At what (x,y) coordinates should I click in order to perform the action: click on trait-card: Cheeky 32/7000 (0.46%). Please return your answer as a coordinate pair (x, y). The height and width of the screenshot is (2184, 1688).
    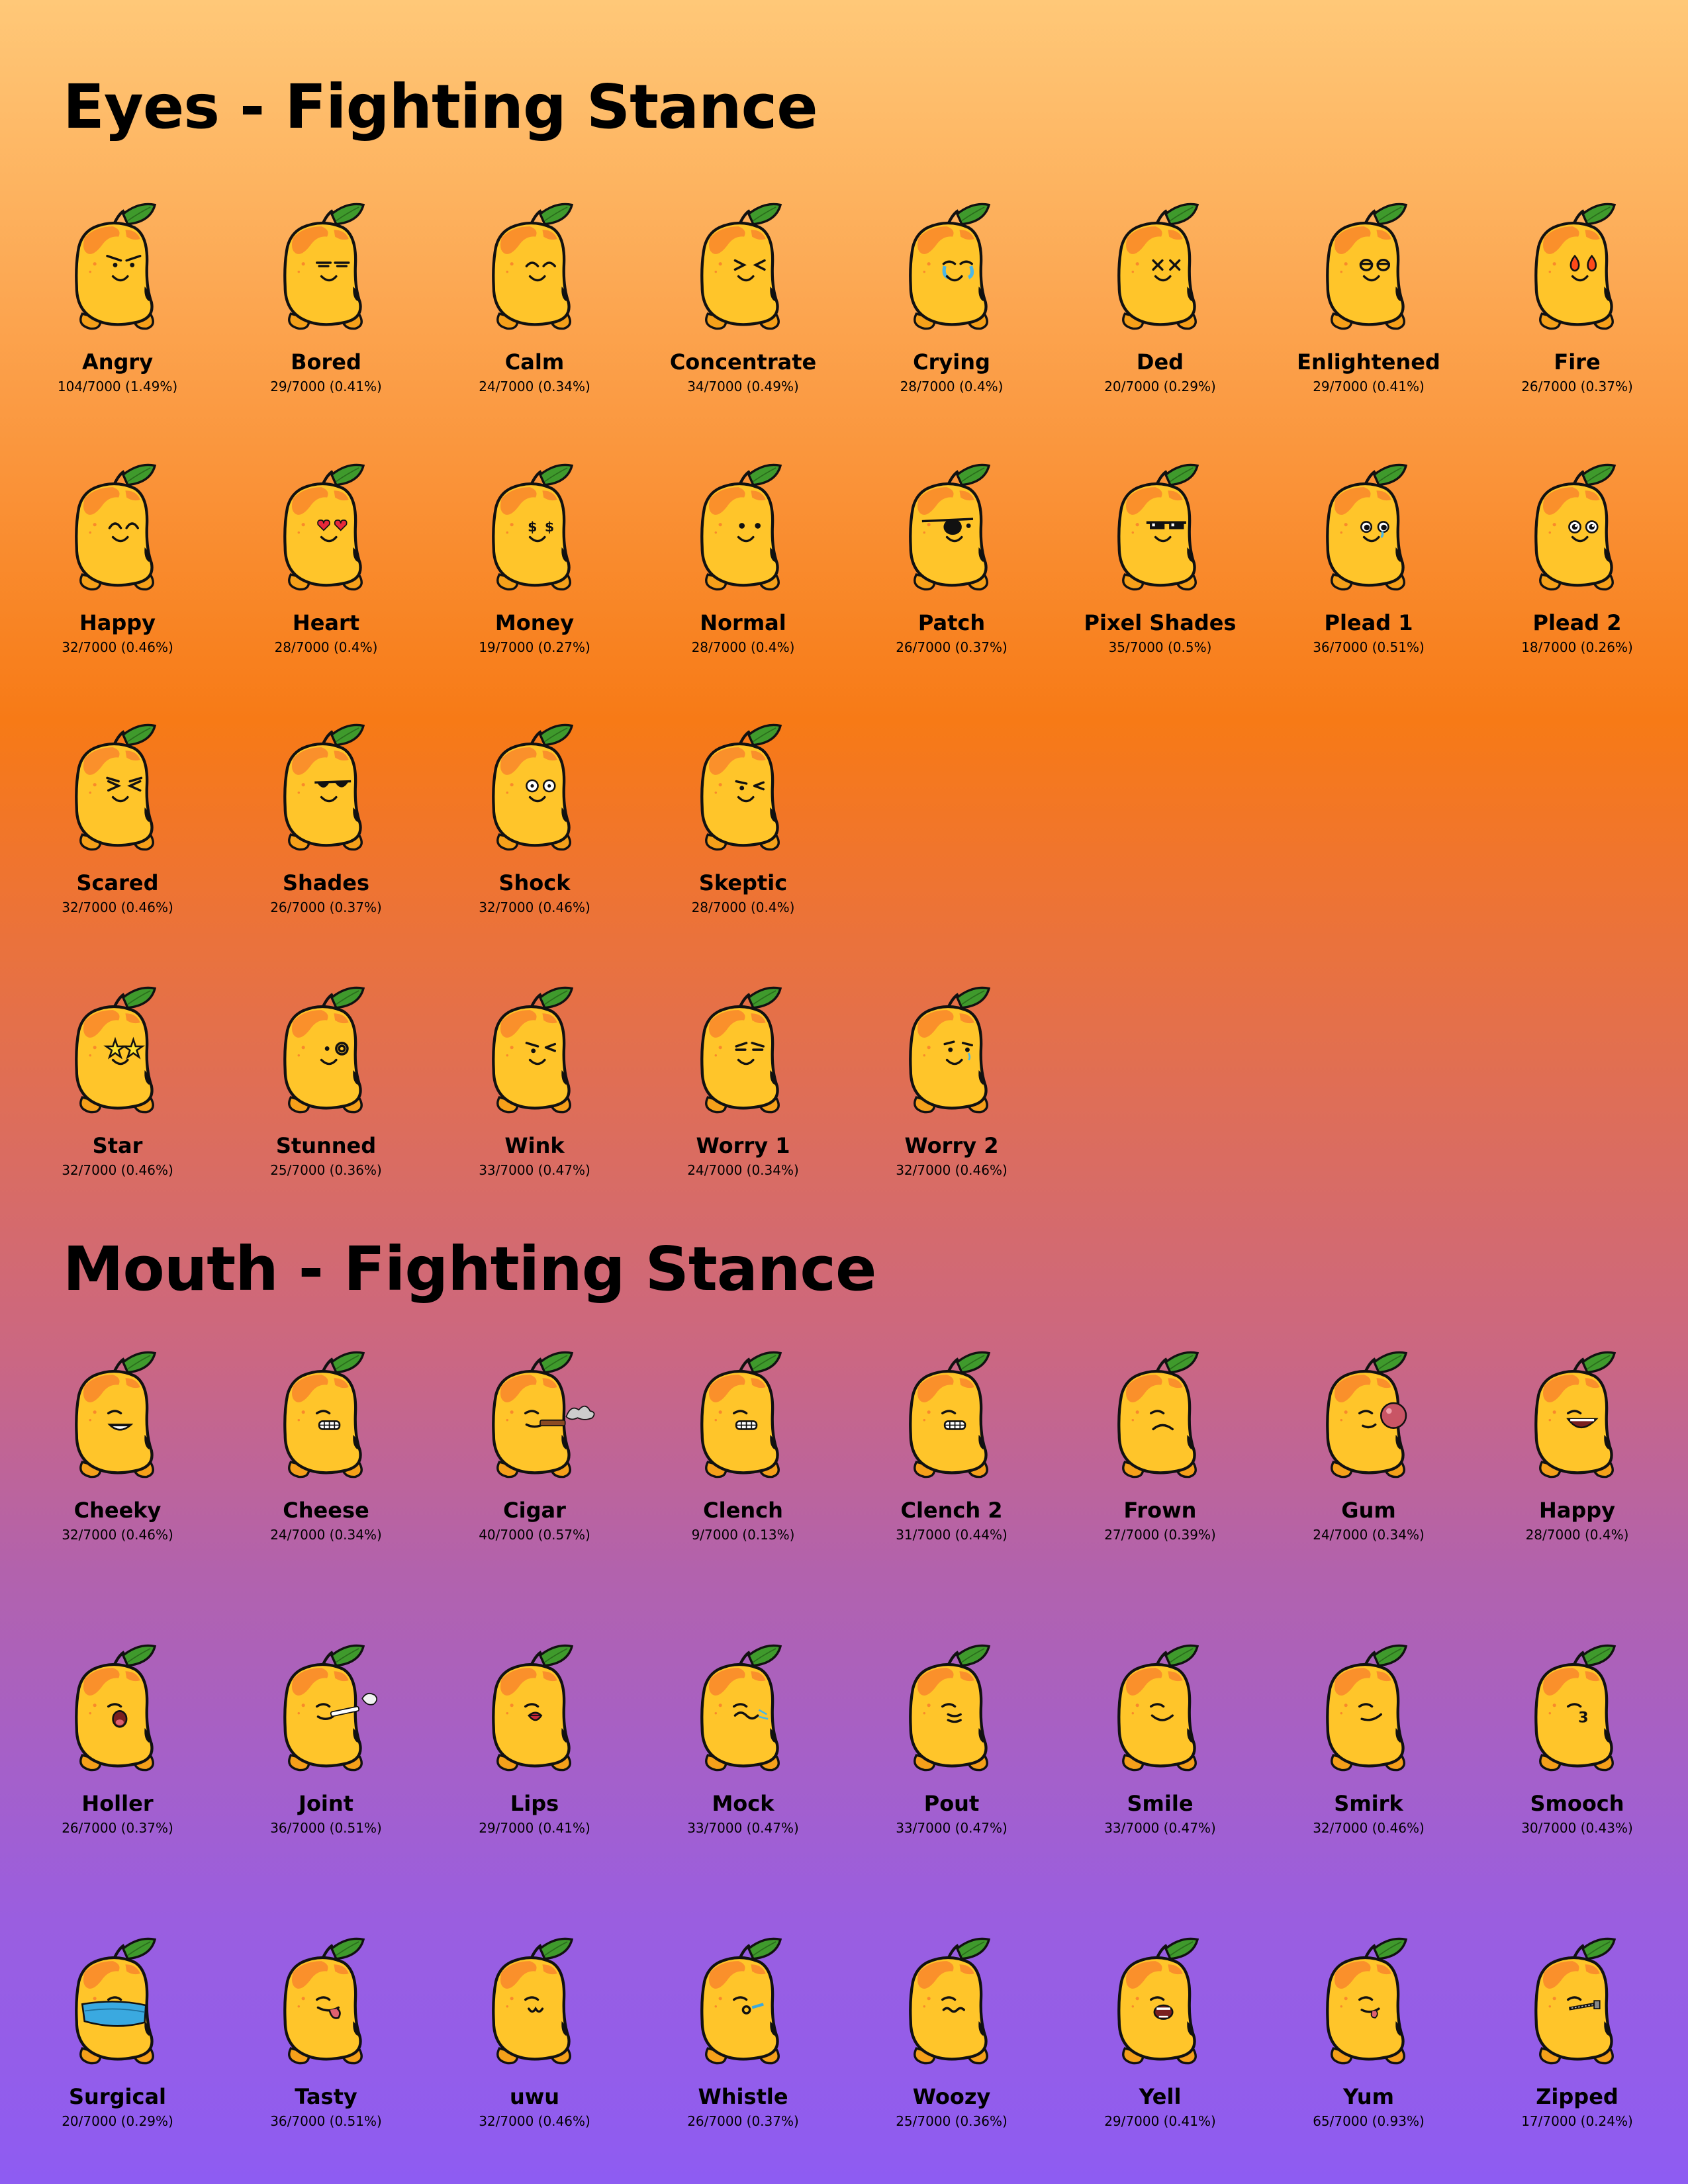
    Looking at the image, I should click on (117, 1445).